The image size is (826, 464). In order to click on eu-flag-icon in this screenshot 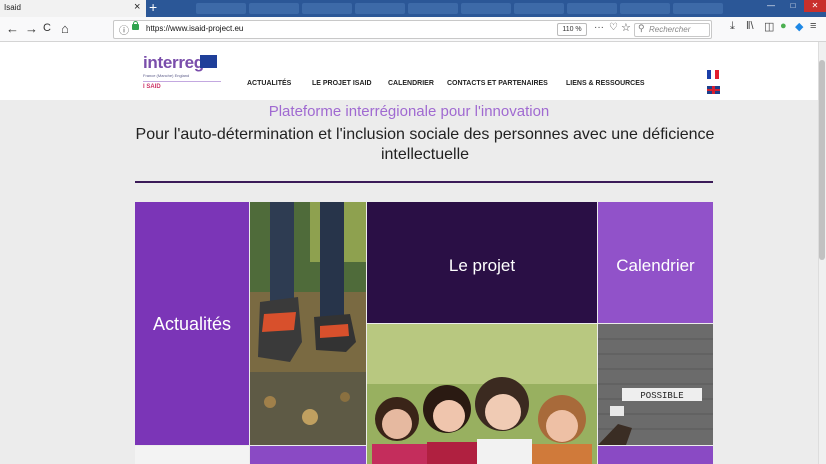, I will do `click(208, 61)`.